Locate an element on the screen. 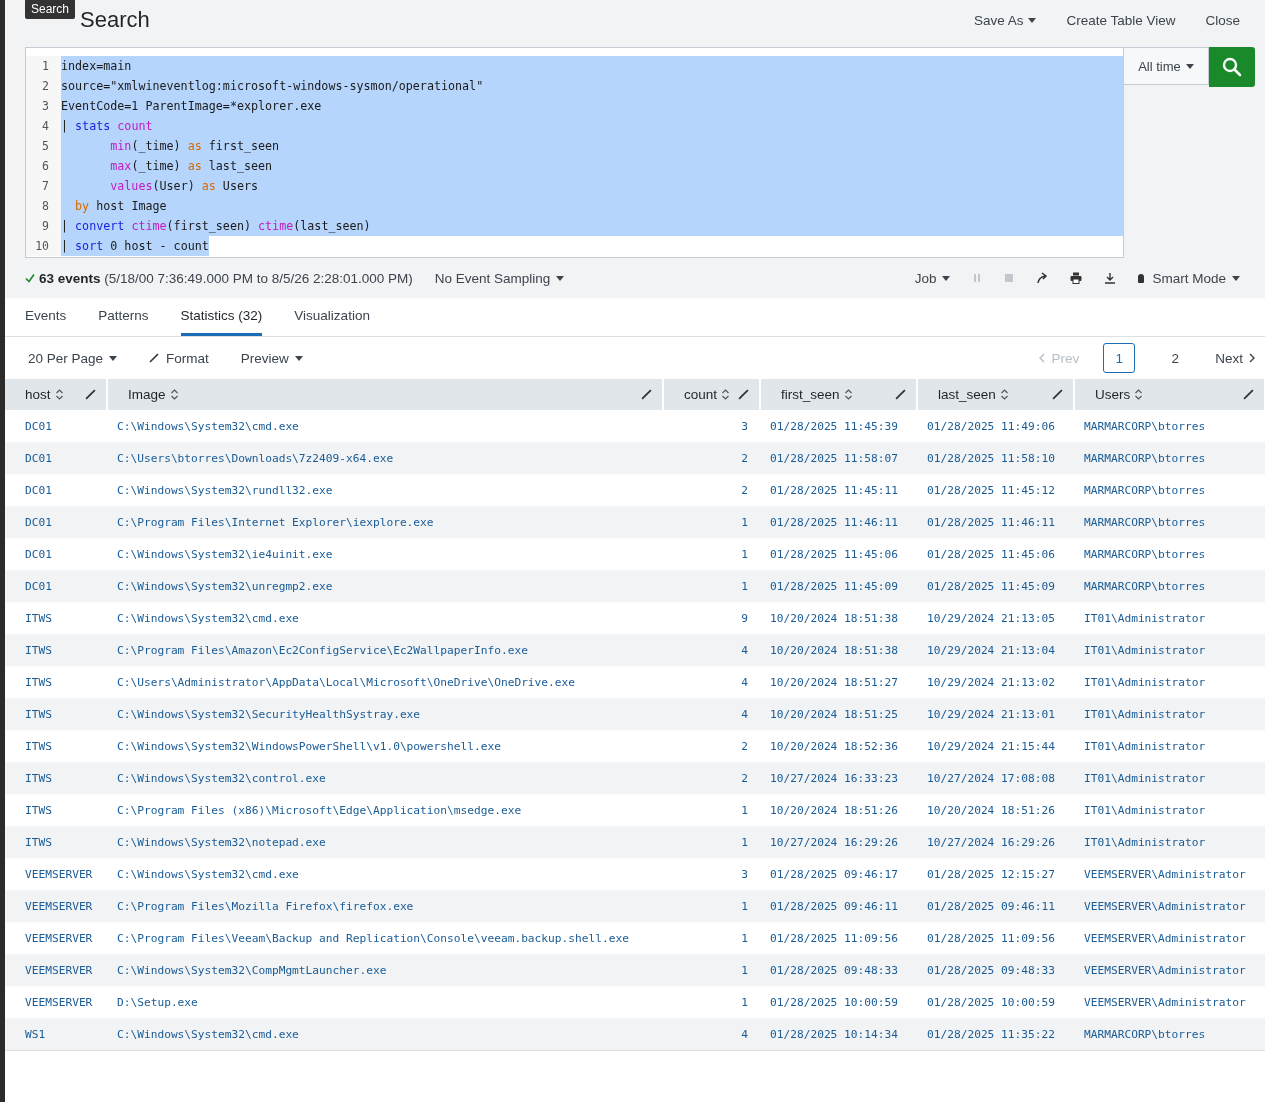 Image resolution: width=1265 pixels, height=1102 pixels. next-page-link: Next is located at coordinates (1235, 358).